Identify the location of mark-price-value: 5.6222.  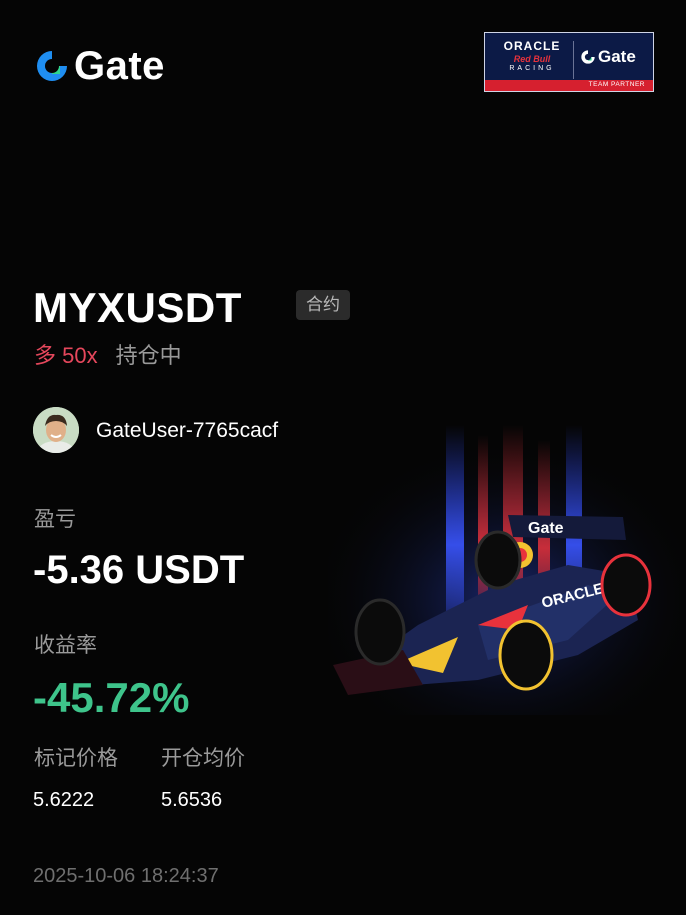
(64, 800).